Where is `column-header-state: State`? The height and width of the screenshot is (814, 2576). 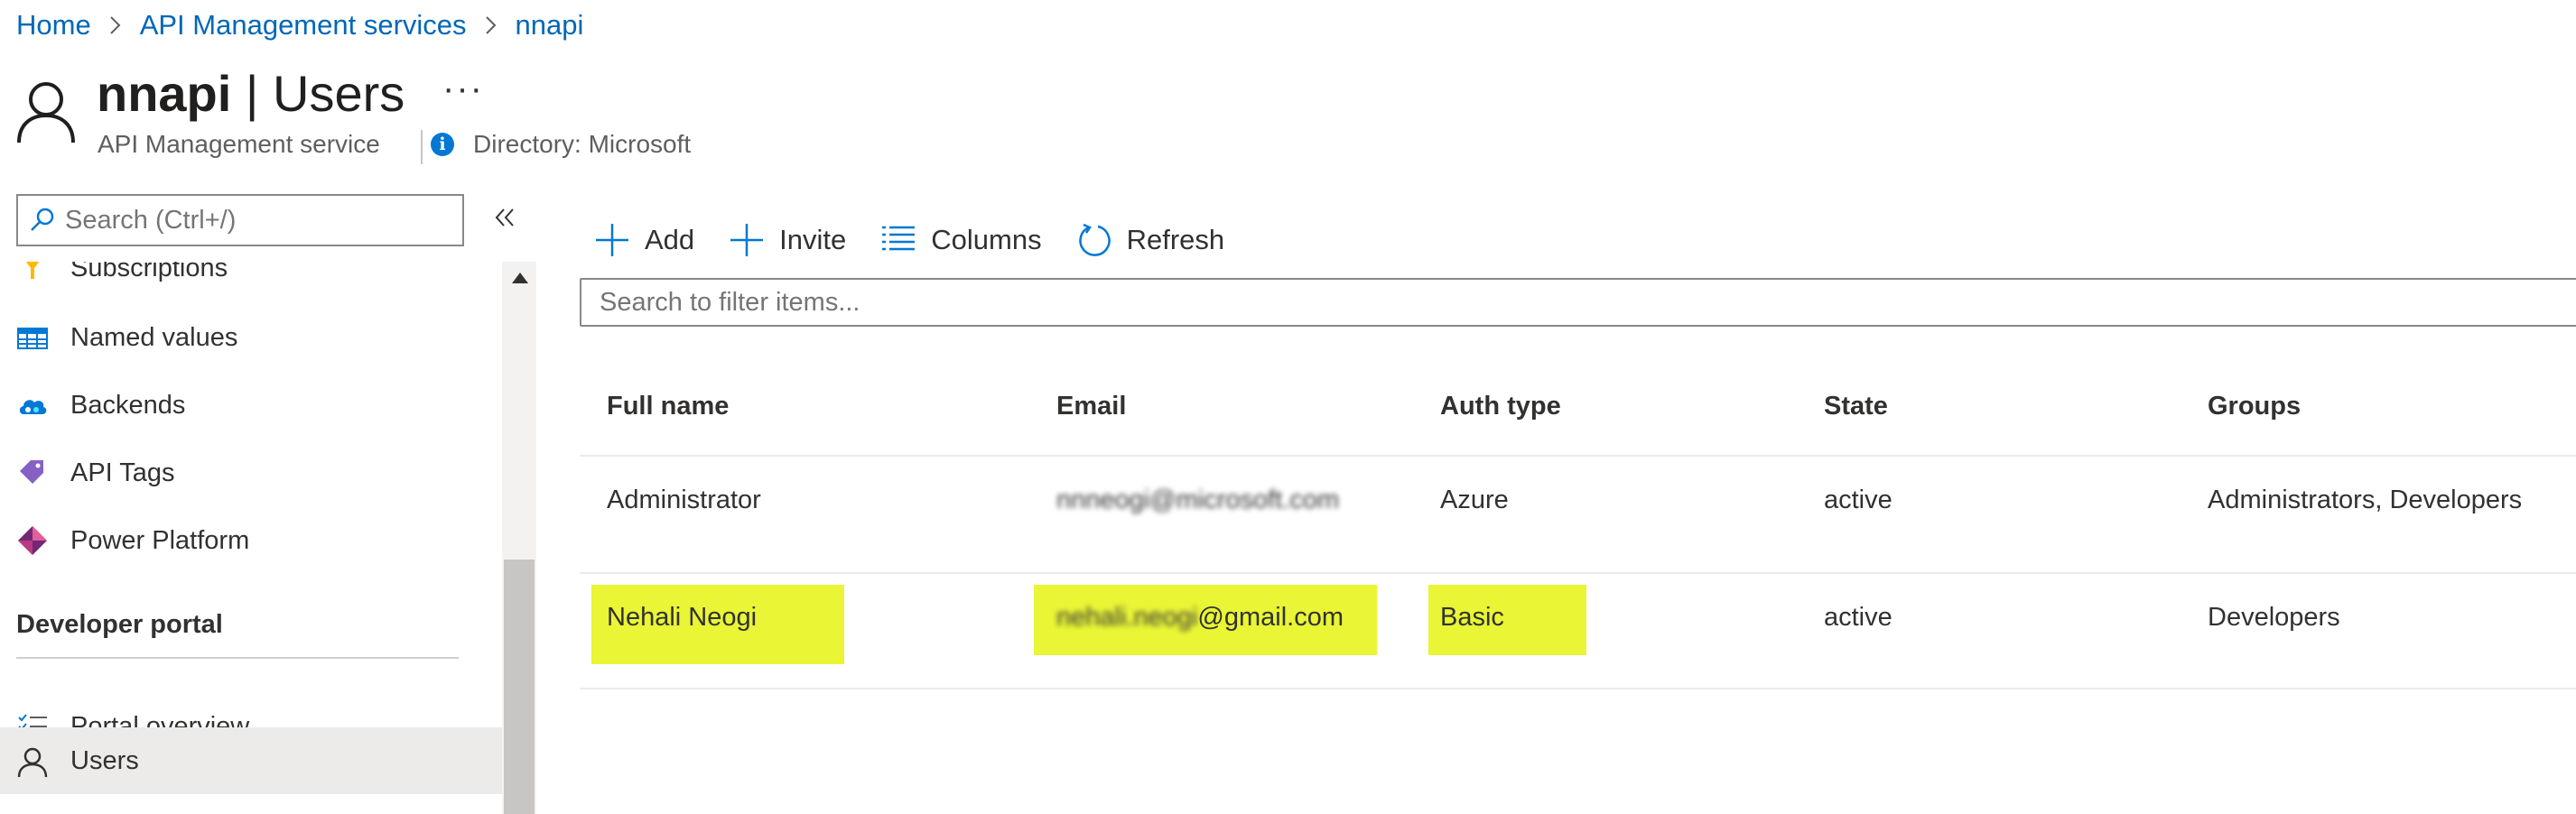 column-header-state: State is located at coordinates (1856, 406).